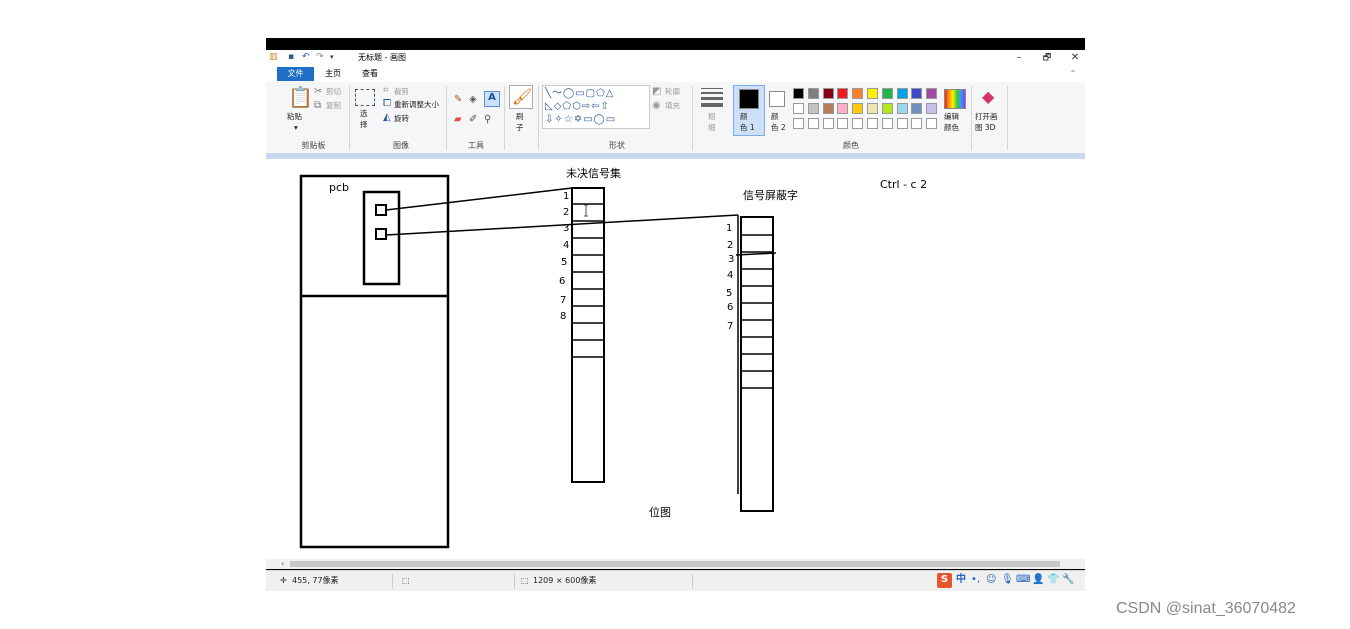  Describe the element at coordinates (1068, 580) in the screenshot. I see `settings-wrench-icon: 🔧` at that location.